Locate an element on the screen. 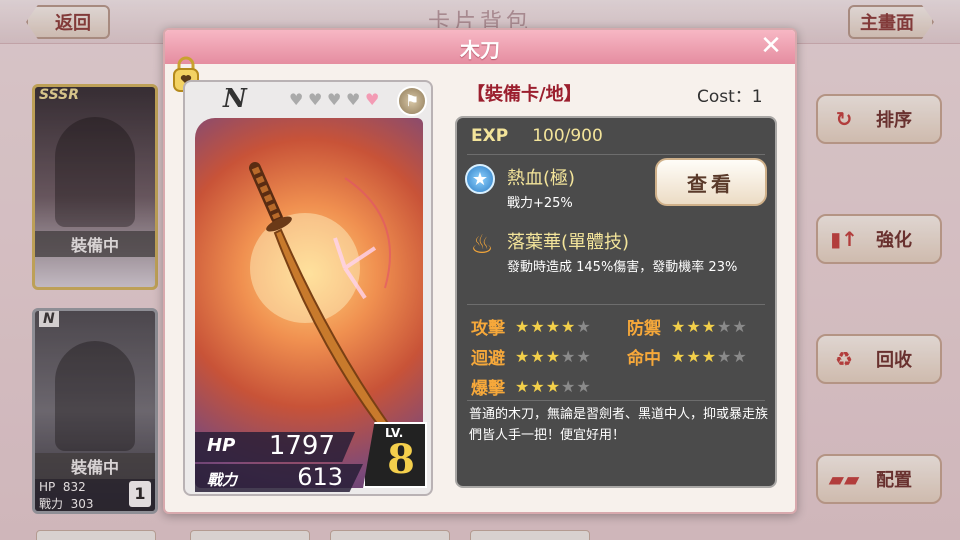 The image size is (960, 540). close-icon: ✕ is located at coordinates (771, 46).